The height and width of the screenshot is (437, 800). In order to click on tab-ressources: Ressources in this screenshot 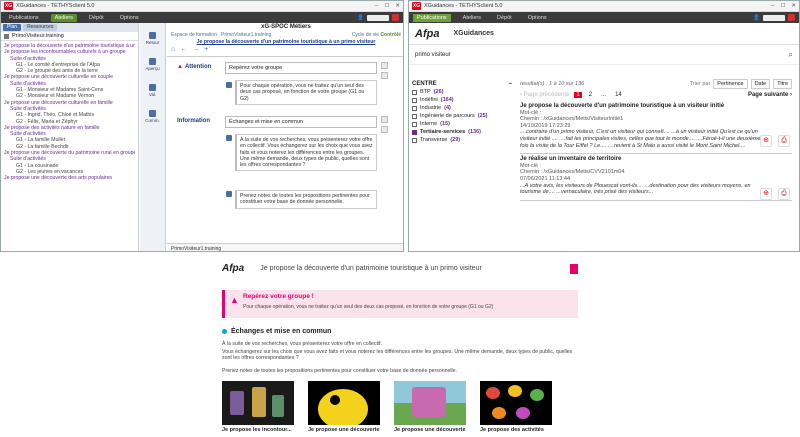, I will do `click(40, 27)`.